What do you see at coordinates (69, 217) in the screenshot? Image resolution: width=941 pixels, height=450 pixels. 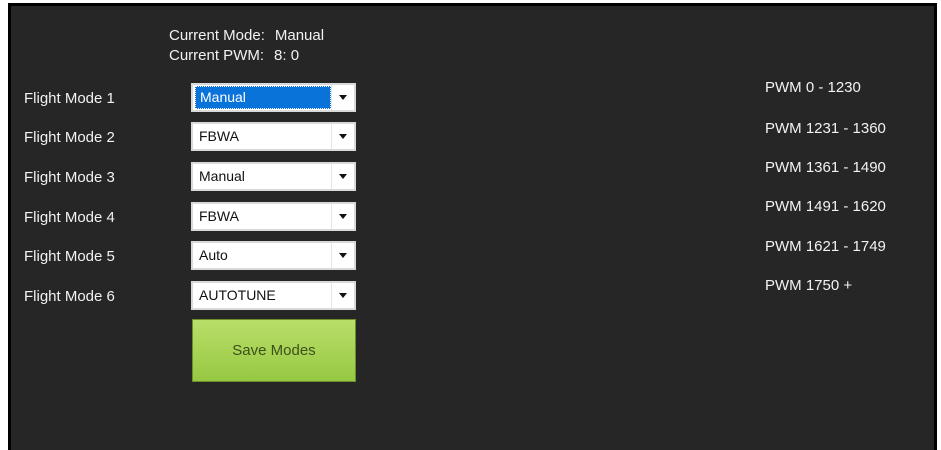 I see `flight-mode-4-label: Flight Mode 4` at bounding box center [69, 217].